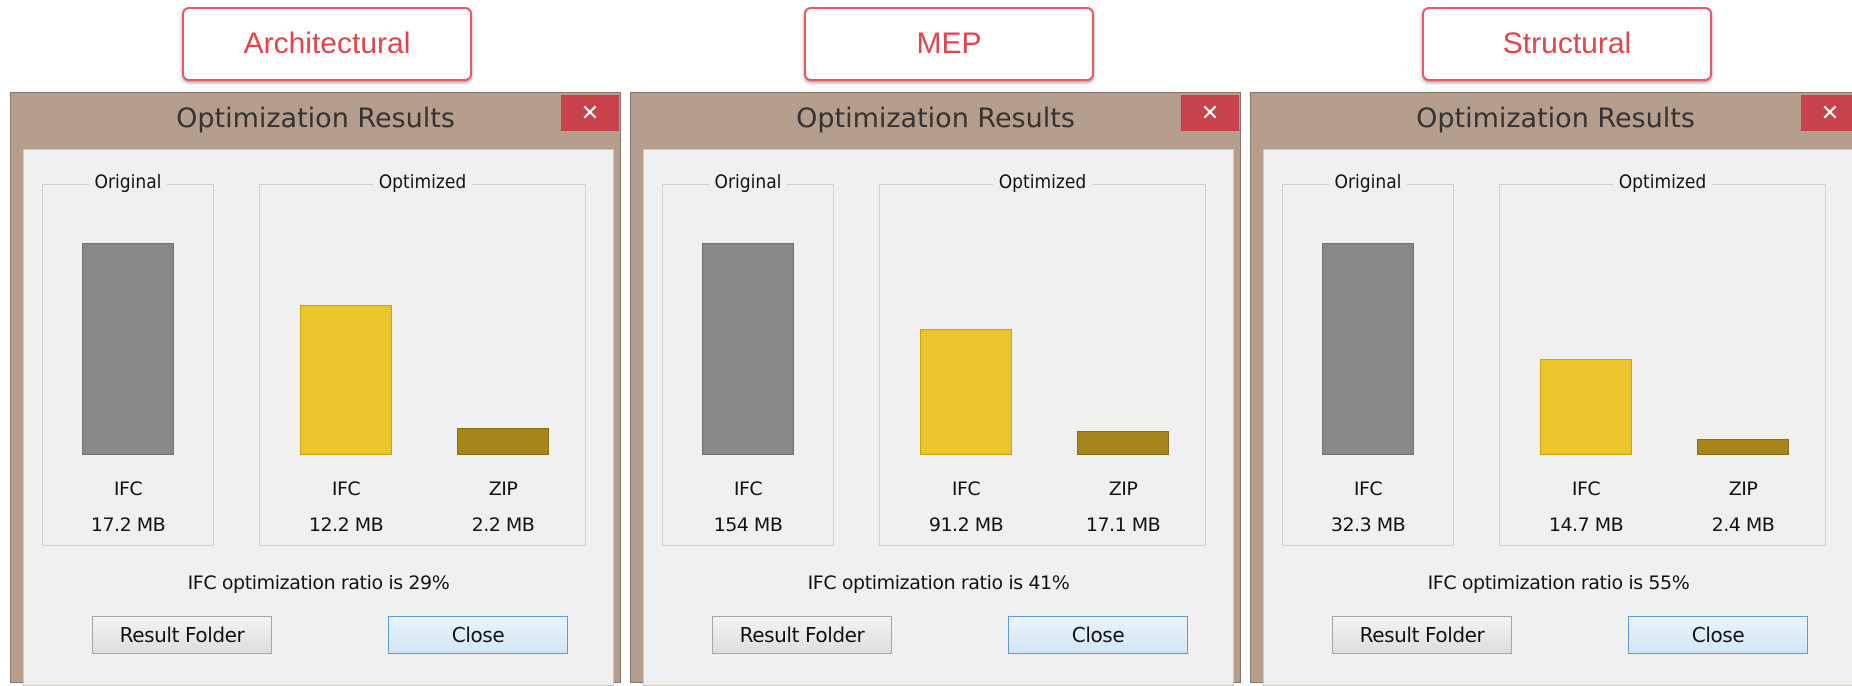 The height and width of the screenshot is (686, 1852). What do you see at coordinates (1662, 358) in the screenshot?
I see `optimized-group: Optimized IFC 14.7 MB ZIP 2.4 MB` at bounding box center [1662, 358].